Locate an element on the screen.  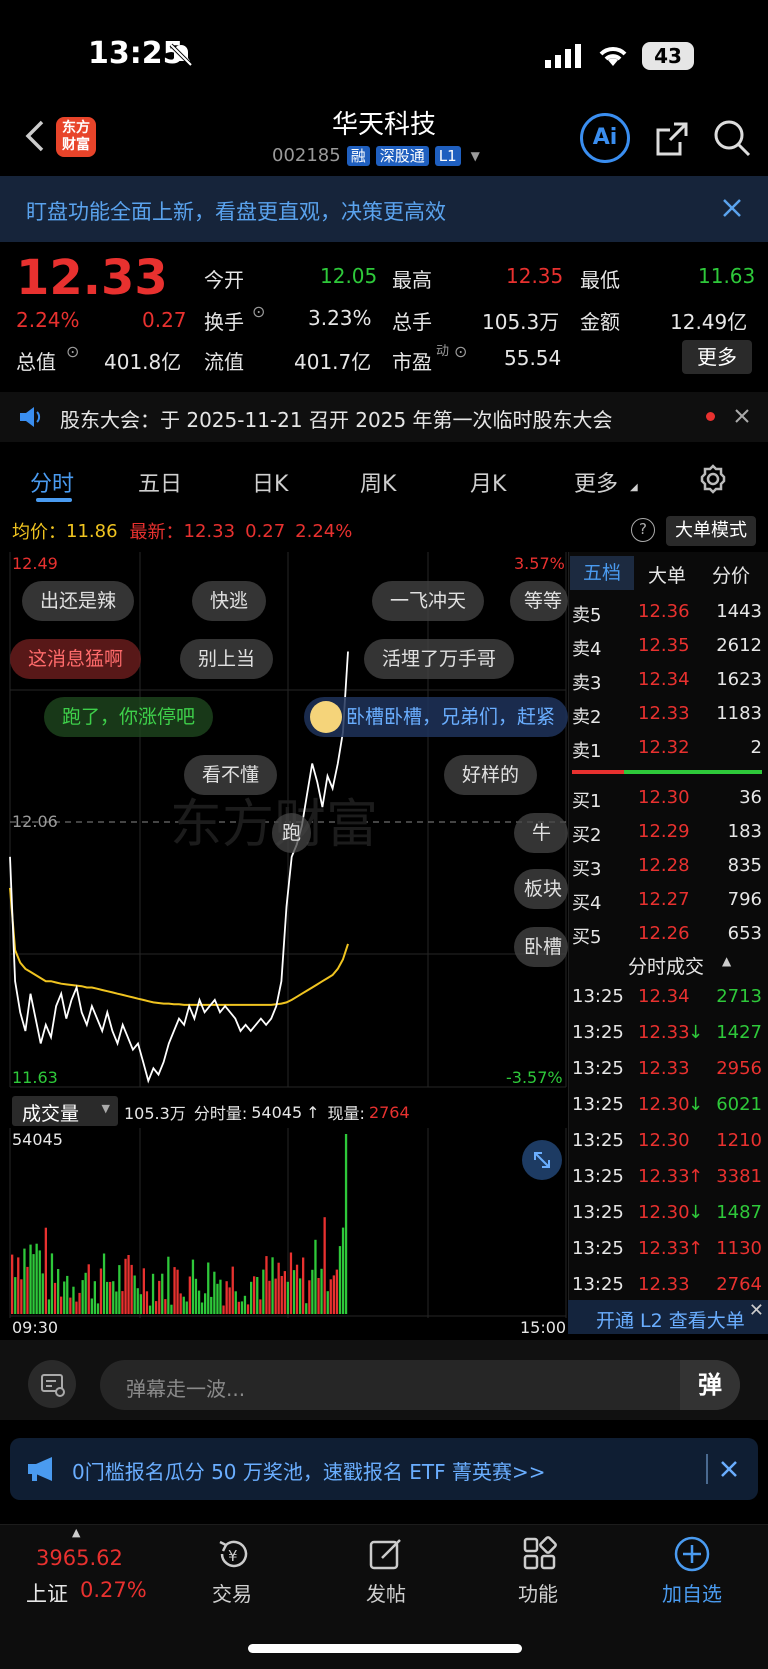
ai-icon: Ai is located at coordinates (605, 138).